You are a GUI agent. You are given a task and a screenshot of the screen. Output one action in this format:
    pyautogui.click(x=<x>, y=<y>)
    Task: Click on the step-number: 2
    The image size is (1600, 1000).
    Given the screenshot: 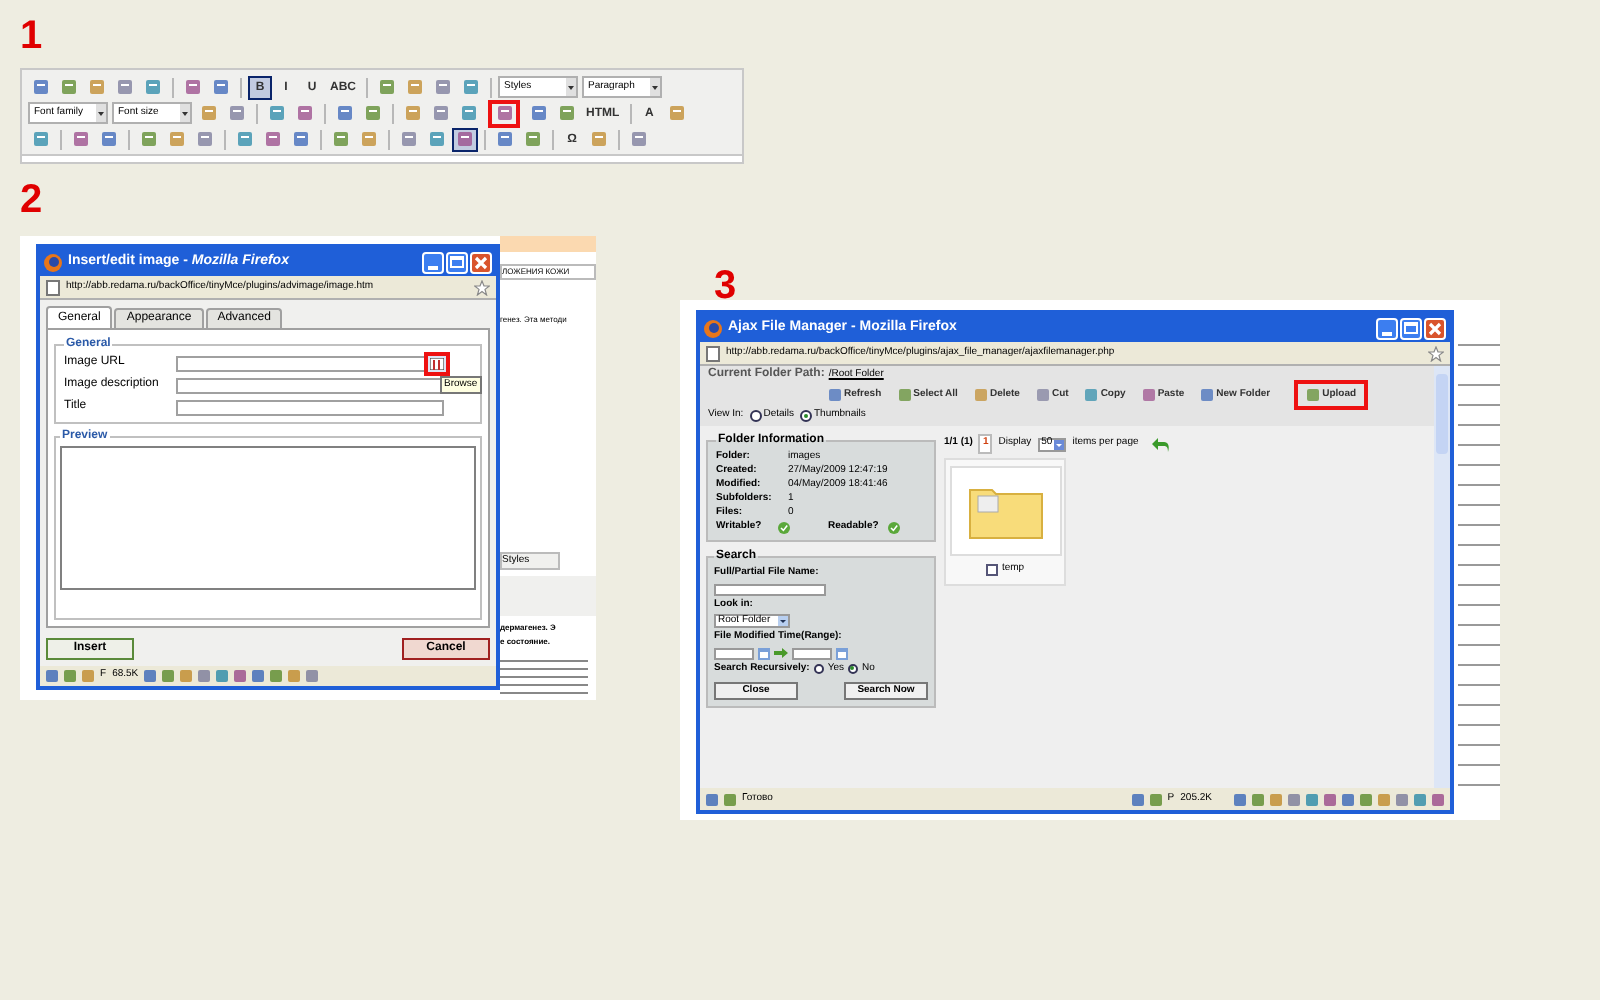 What is the action you would take?
    pyautogui.click(x=31, y=200)
    